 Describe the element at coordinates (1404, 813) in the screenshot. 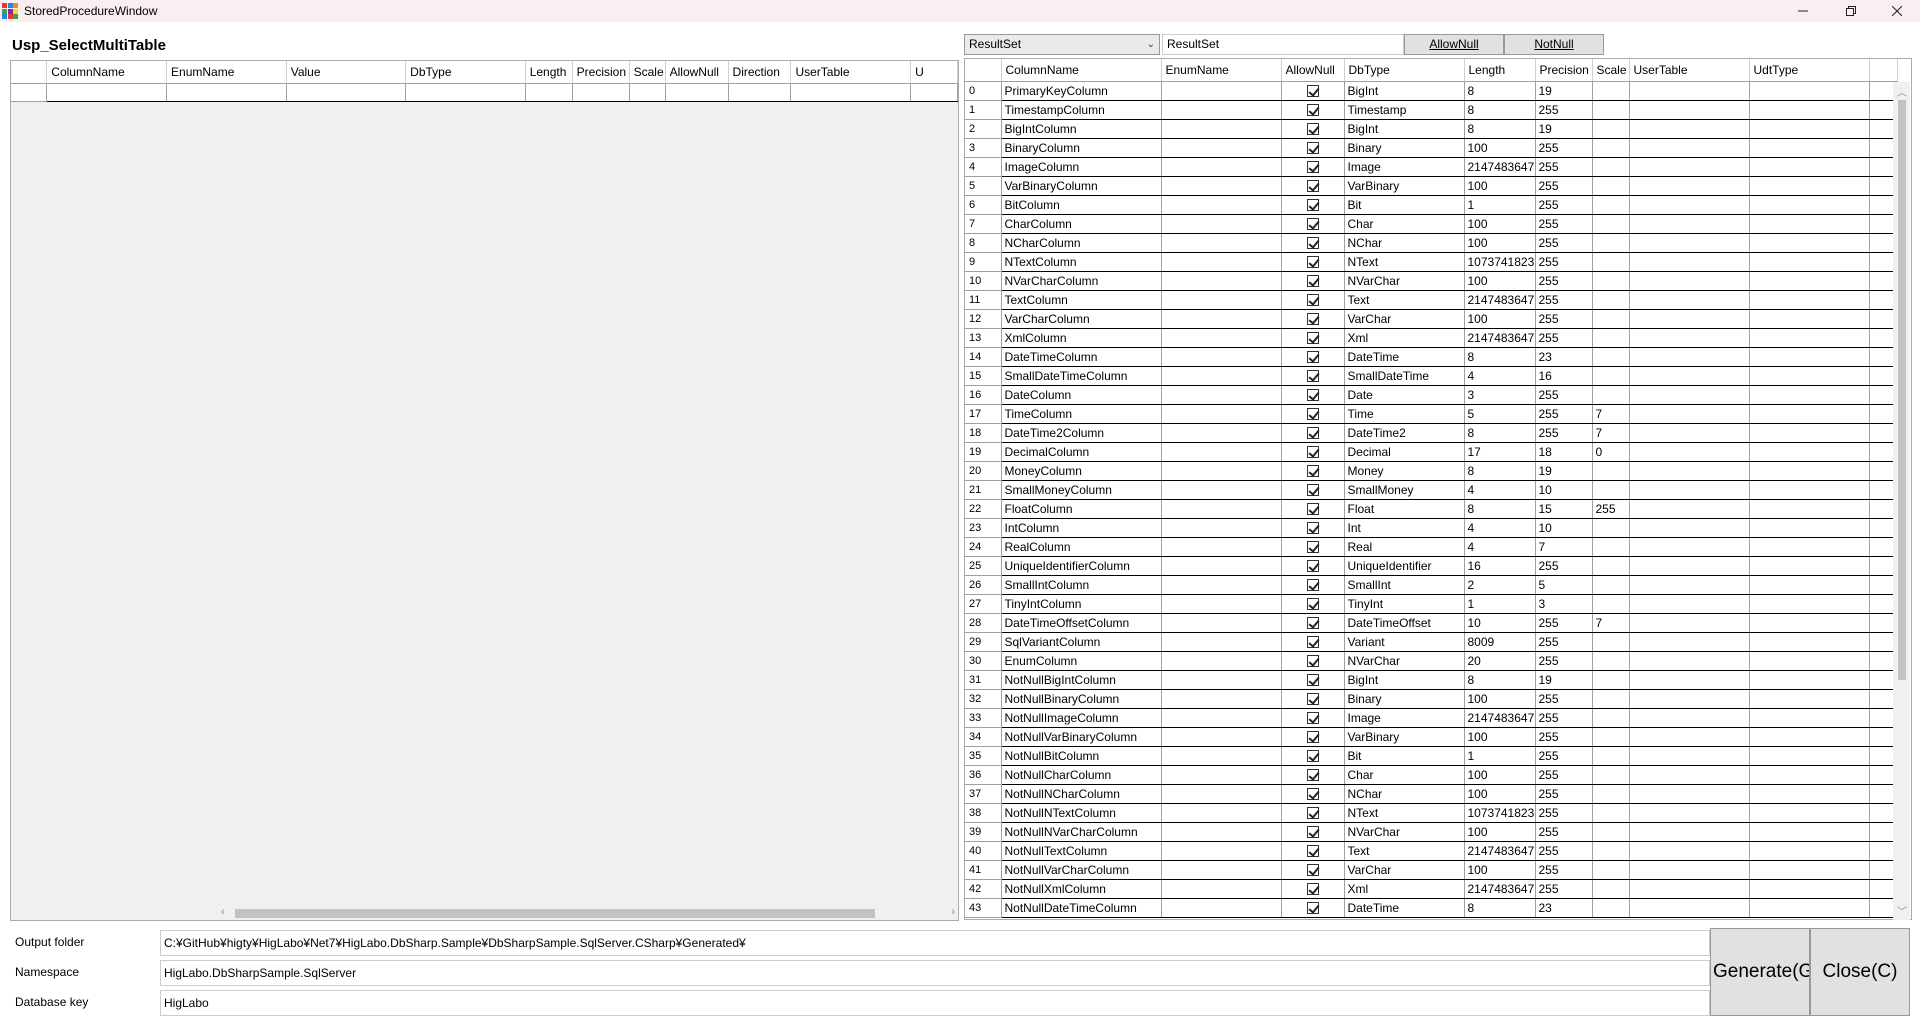

I see `db-type-cell: NText` at that location.